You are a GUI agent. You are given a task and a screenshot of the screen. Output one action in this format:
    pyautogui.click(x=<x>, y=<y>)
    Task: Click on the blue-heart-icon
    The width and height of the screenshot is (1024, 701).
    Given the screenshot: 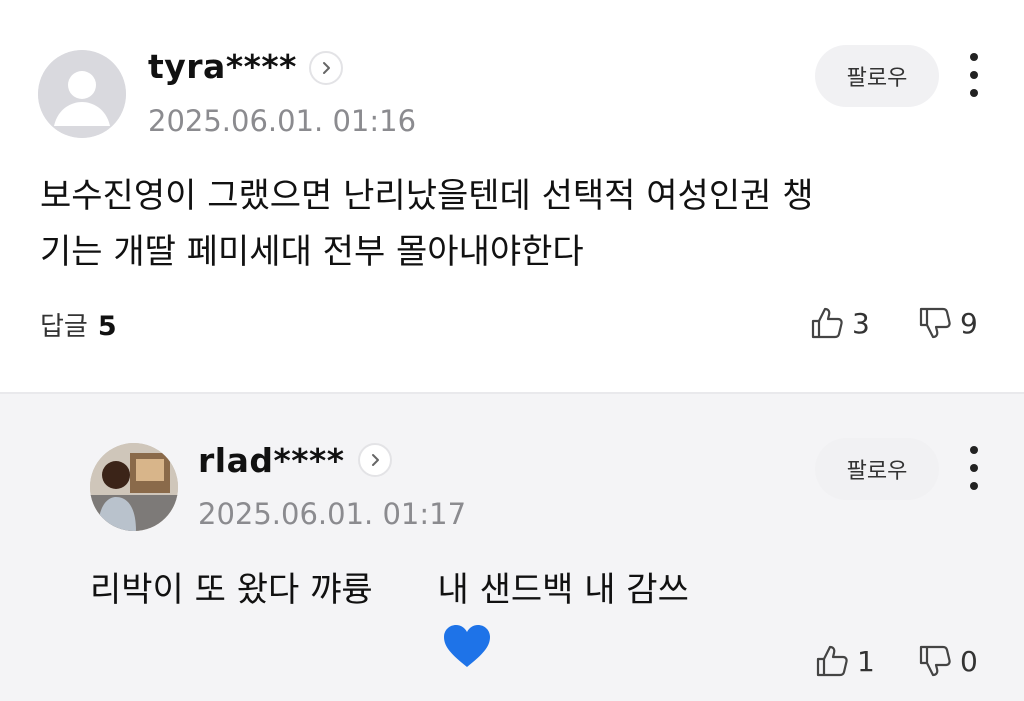 What is the action you would take?
    pyautogui.click(x=433, y=617)
    